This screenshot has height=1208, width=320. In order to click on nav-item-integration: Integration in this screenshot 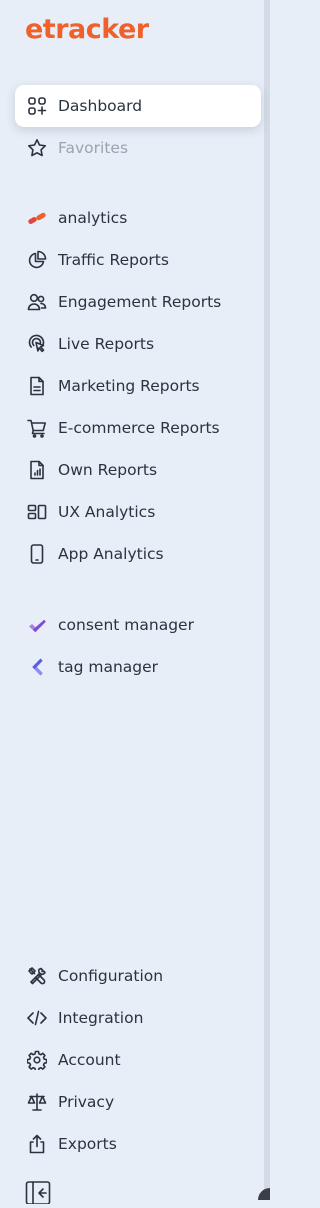, I will do `click(138, 1018)`.